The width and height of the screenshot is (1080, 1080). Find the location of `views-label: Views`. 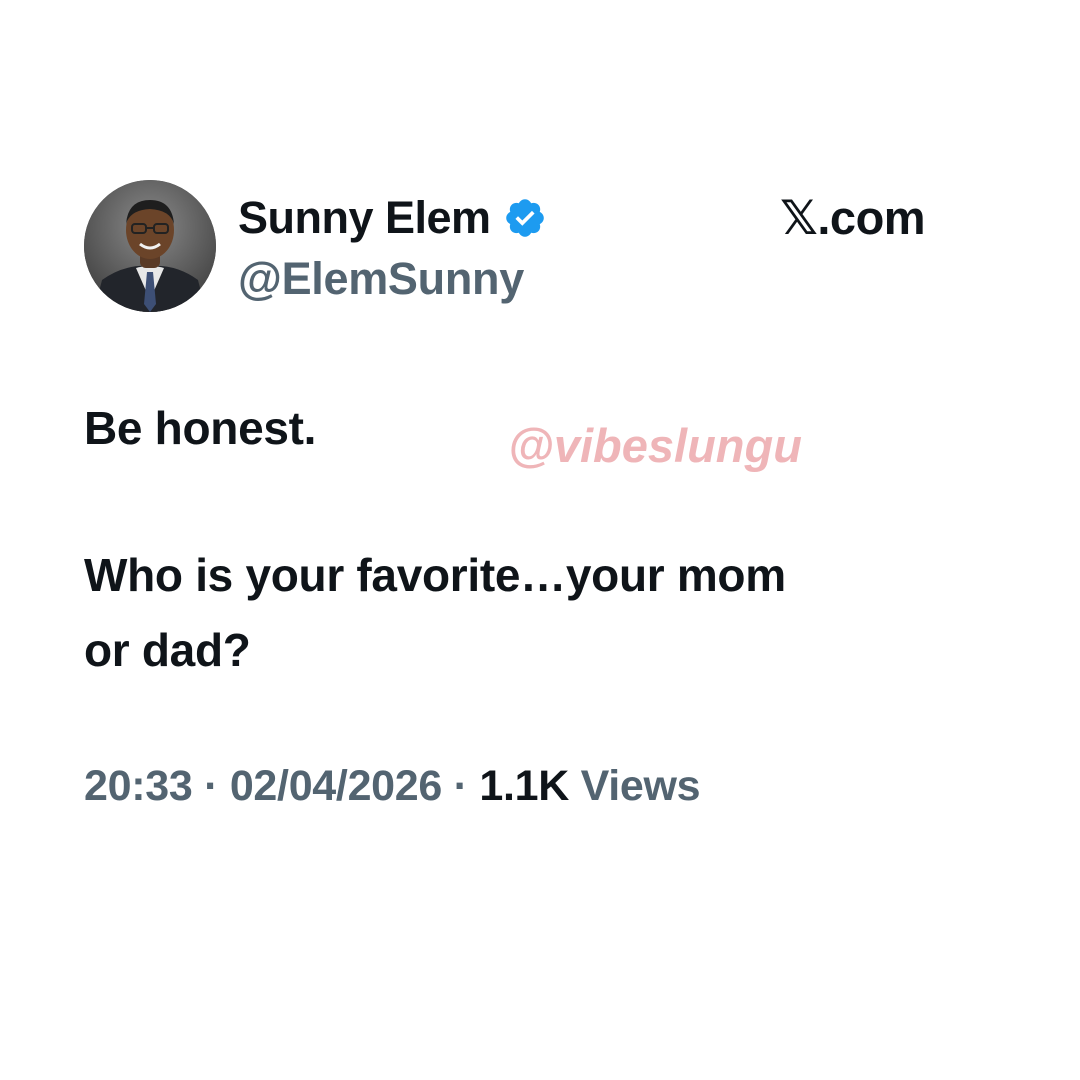

views-label: Views is located at coordinates (640, 786).